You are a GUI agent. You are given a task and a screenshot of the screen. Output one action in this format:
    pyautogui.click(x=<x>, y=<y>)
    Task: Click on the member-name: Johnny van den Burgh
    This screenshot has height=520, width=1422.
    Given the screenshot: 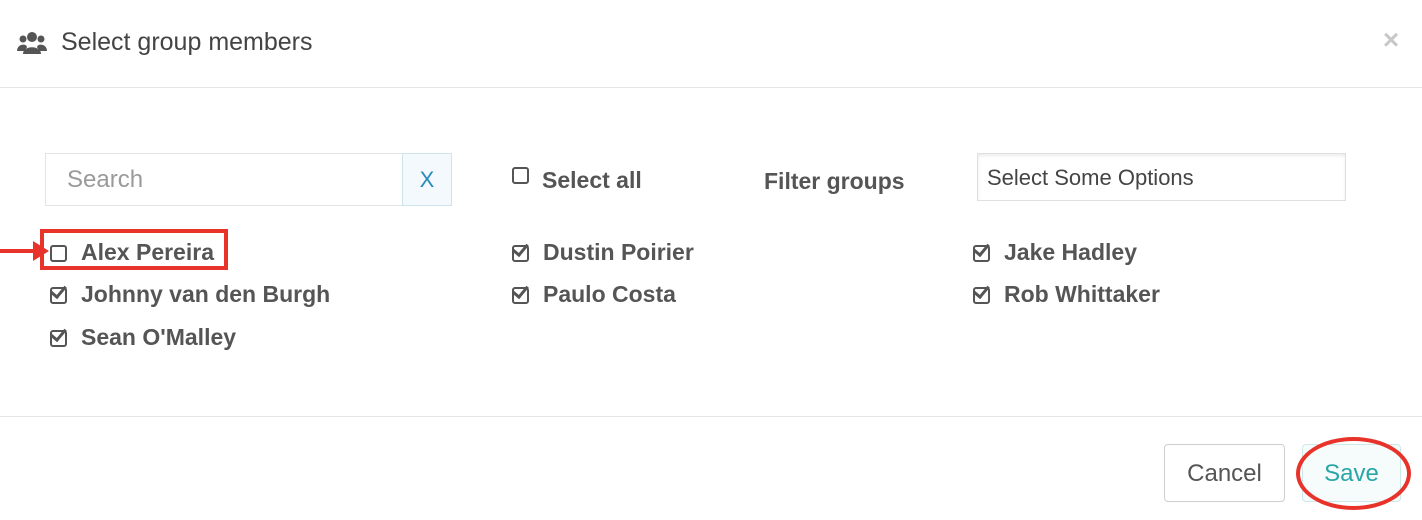 What is the action you would take?
    pyautogui.click(x=206, y=294)
    